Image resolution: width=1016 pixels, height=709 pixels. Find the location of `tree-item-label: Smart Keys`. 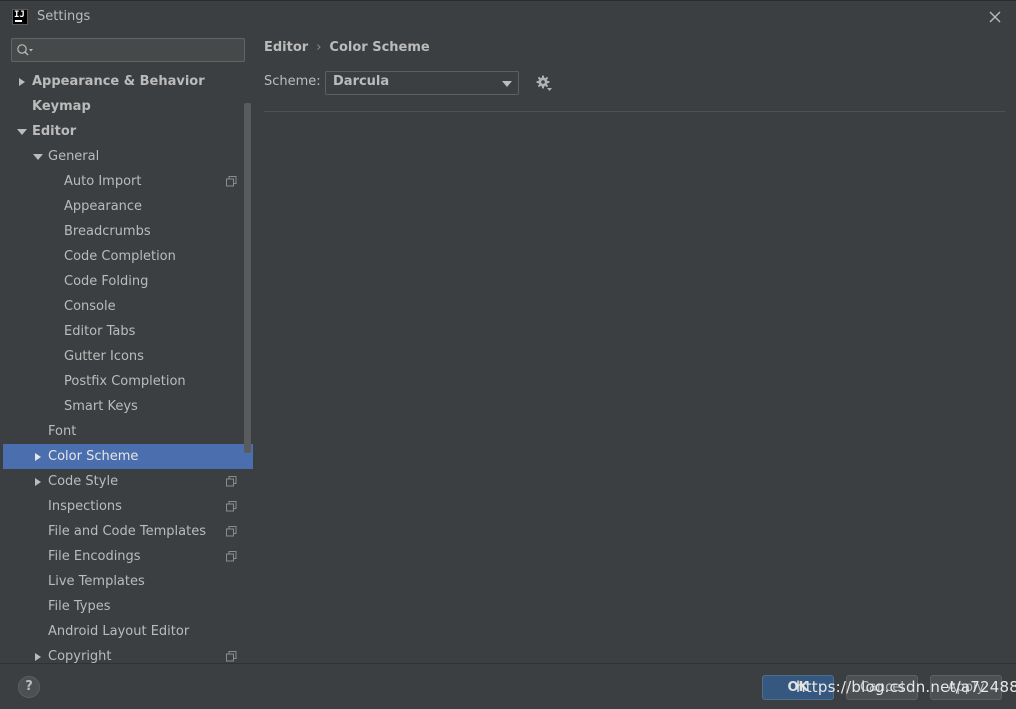

tree-item-label: Smart Keys is located at coordinates (101, 406).